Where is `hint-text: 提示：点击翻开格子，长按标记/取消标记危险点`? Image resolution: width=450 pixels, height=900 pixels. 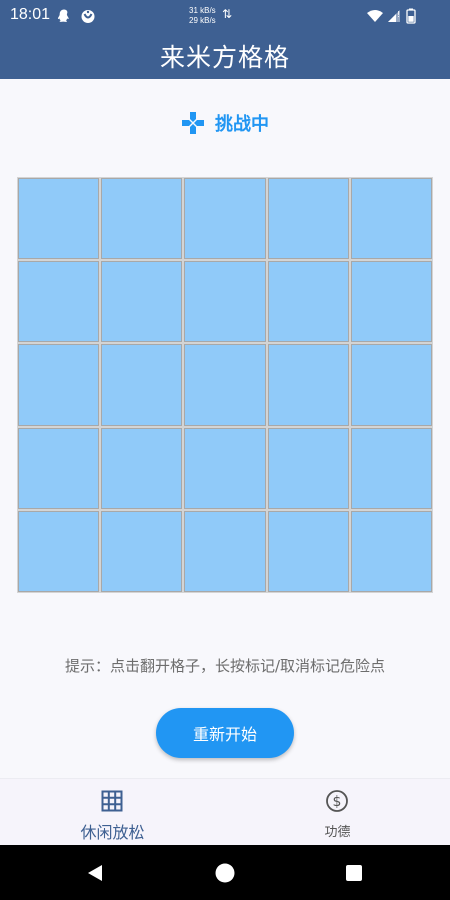 hint-text: 提示：点击翻开格子，长按标记/取消标记危险点 is located at coordinates (225, 666).